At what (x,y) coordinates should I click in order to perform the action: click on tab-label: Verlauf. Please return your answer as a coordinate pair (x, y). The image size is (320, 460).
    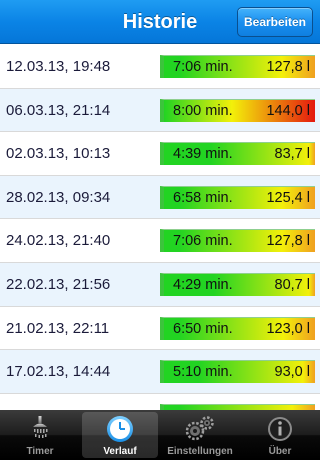
    Looking at the image, I should click on (120, 451).